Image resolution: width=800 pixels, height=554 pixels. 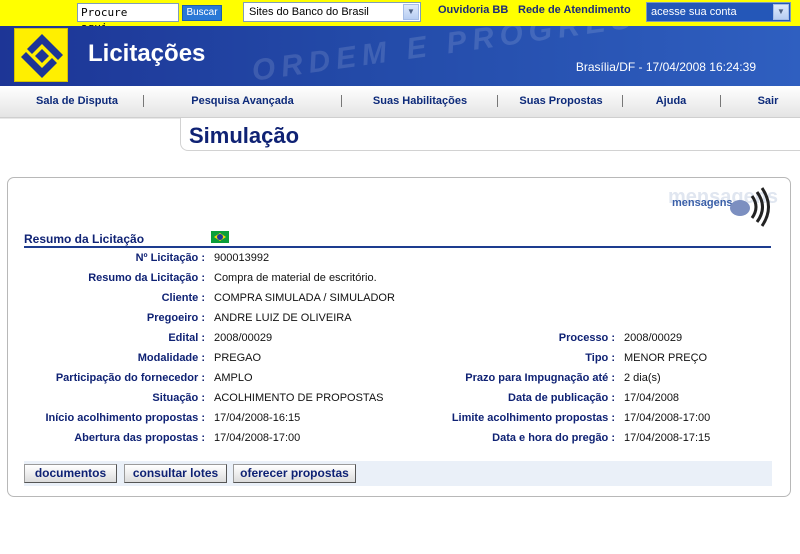 What do you see at coordinates (139, 438) in the screenshot?
I see `field-label-abertura: Abertura das propostas :` at bounding box center [139, 438].